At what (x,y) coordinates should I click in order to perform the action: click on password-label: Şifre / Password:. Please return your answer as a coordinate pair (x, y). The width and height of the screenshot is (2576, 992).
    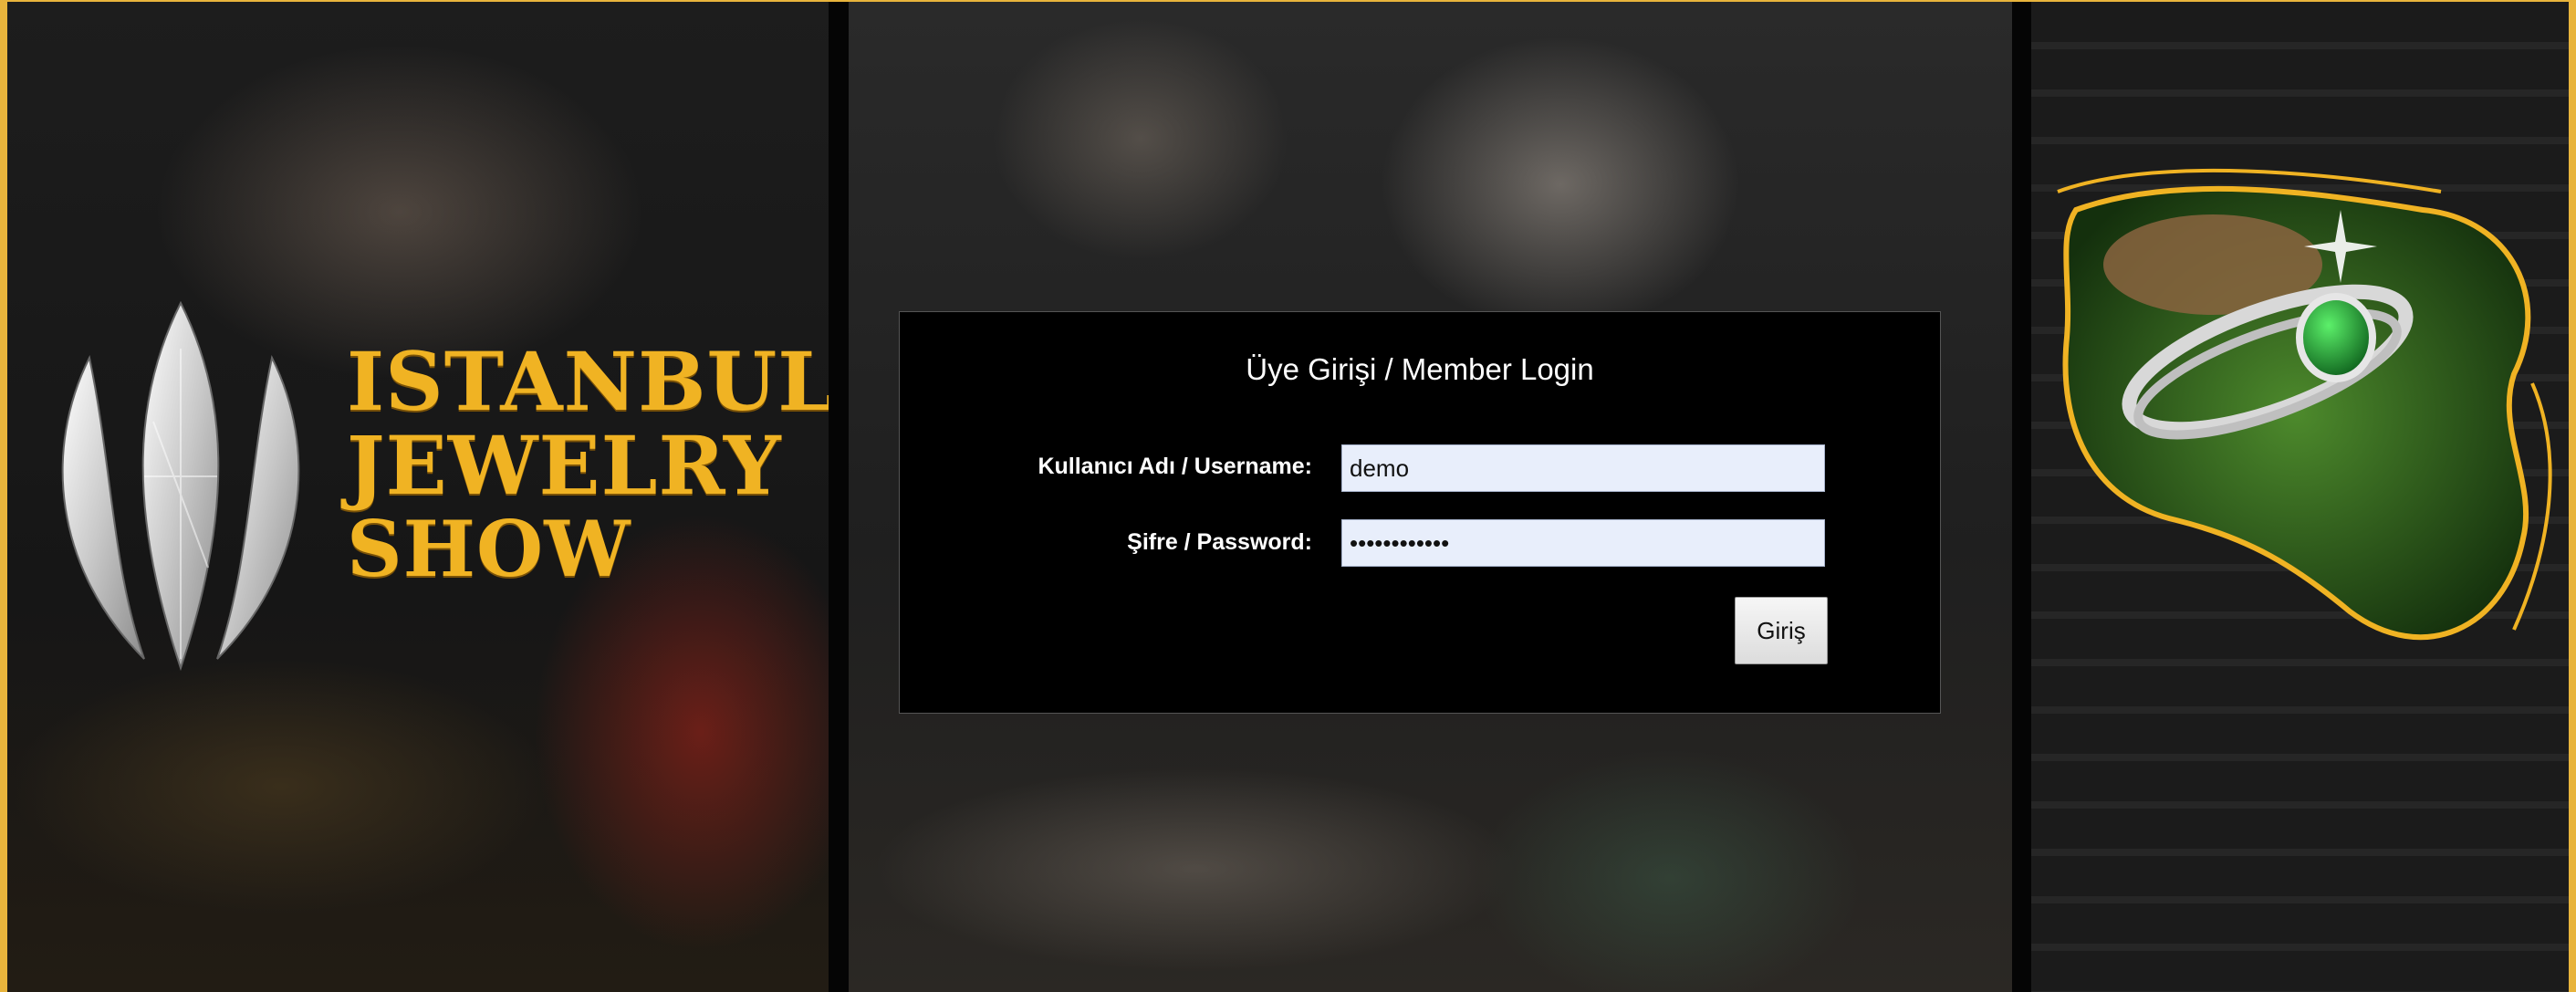
    Looking at the image, I should click on (1219, 542).